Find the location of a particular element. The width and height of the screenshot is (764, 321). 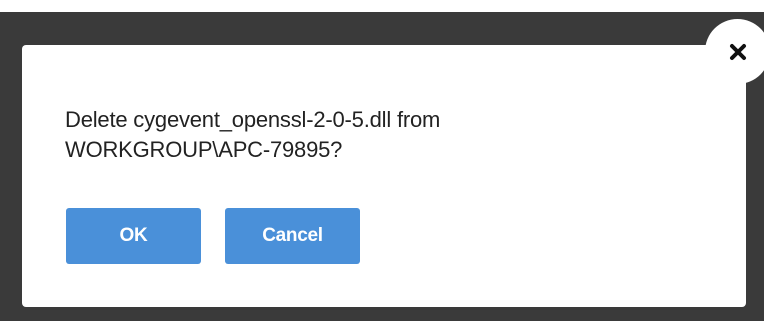

dialog-message-line-2: WORKGROUP\APC-79895? is located at coordinates (204, 149).